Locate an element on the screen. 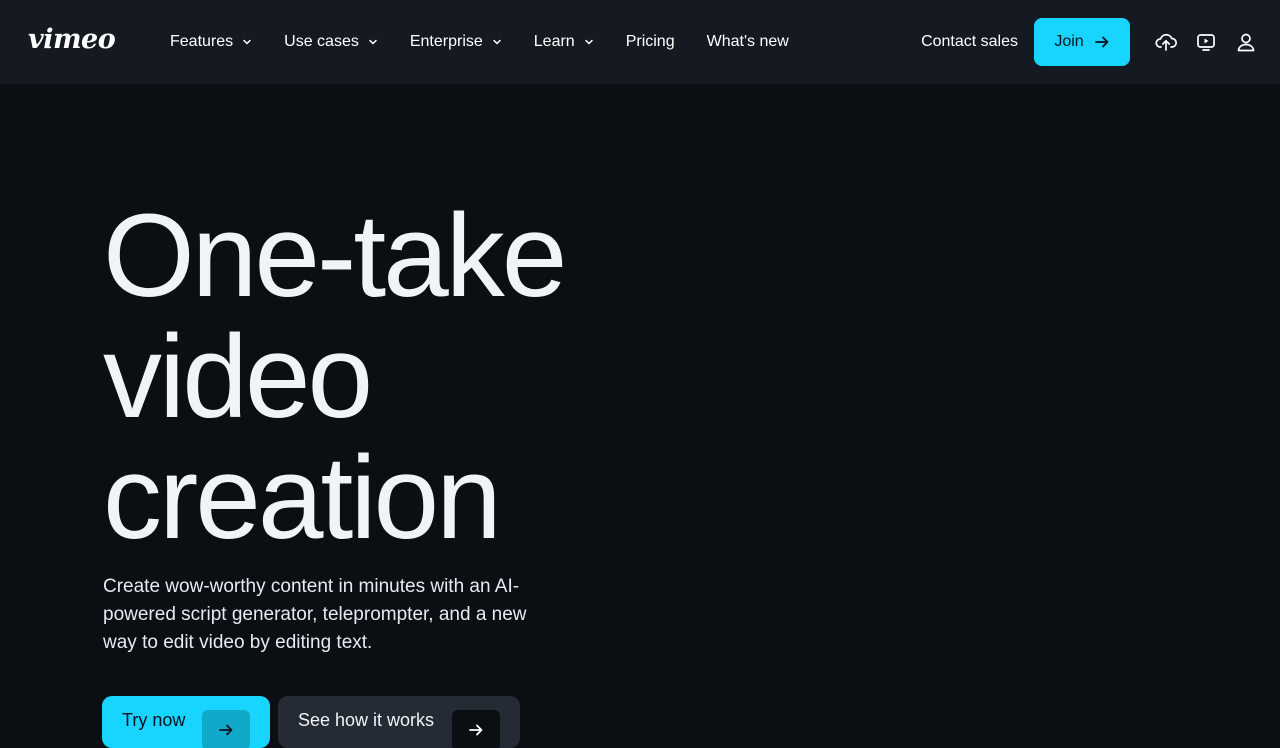 The height and width of the screenshot is (748, 1280). nav-item-label: What's new is located at coordinates (747, 41).